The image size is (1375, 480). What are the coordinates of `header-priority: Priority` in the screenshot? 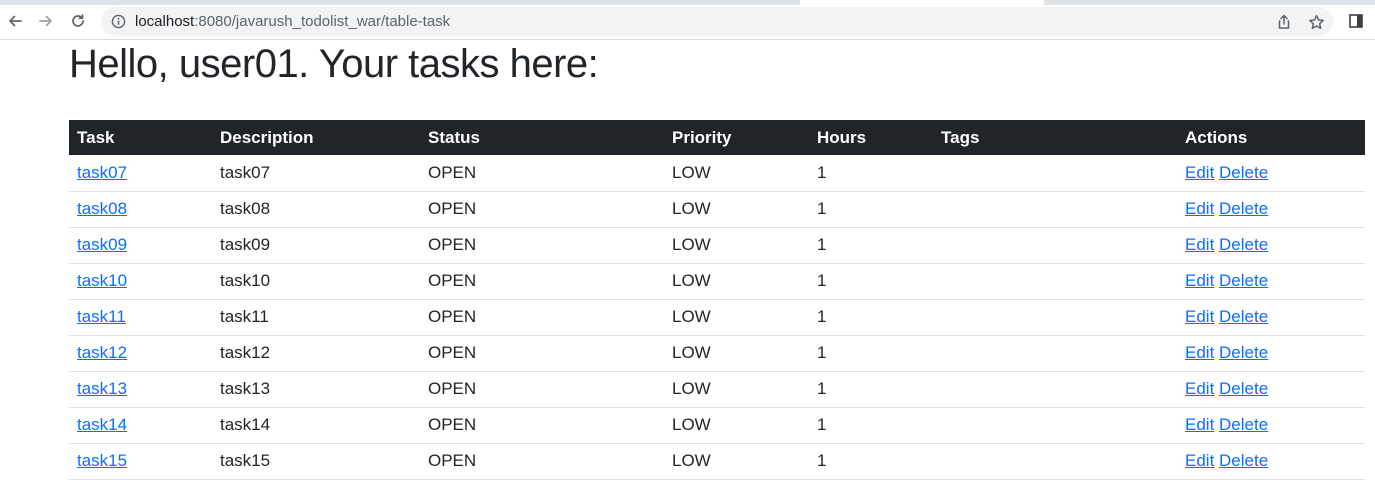 It's located at (736, 137).